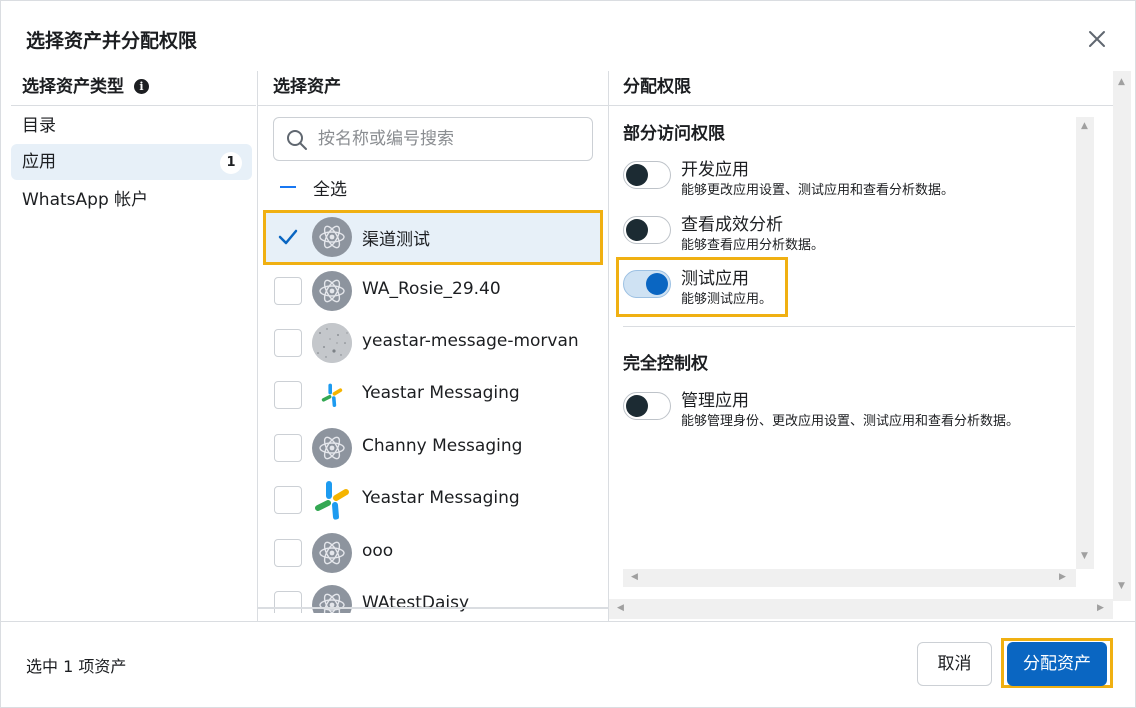 Image resolution: width=1136 pixels, height=708 pixels. I want to click on asset-type-whatsapp: WhatsApp 帐户, so click(131, 200).